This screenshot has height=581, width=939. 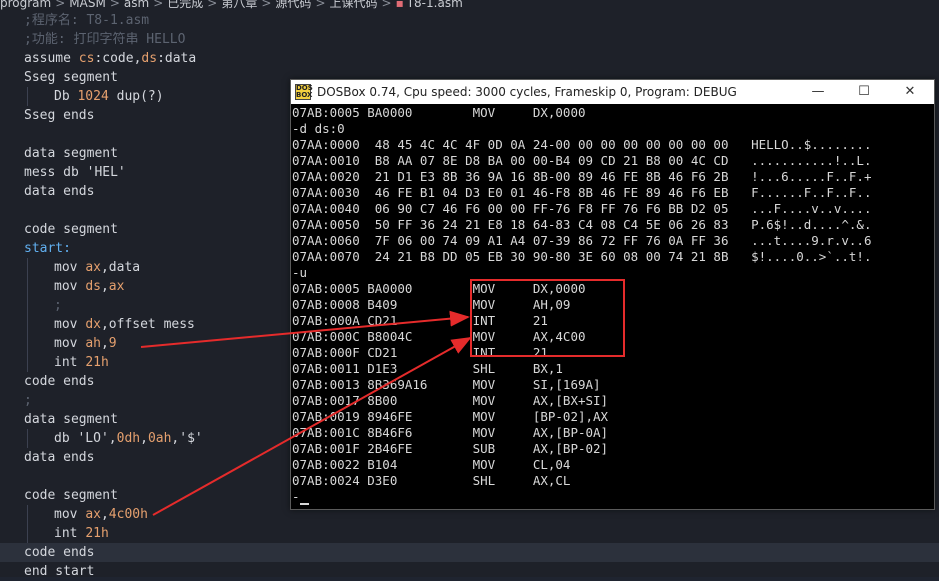 I want to click on code-token: dx, so click(x=93, y=324).